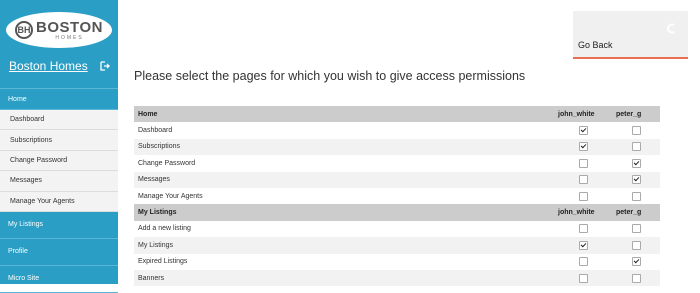 The image size is (700, 293). Describe the element at coordinates (24, 30) in the screenshot. I see `house-logo-icon: BH` at that location.